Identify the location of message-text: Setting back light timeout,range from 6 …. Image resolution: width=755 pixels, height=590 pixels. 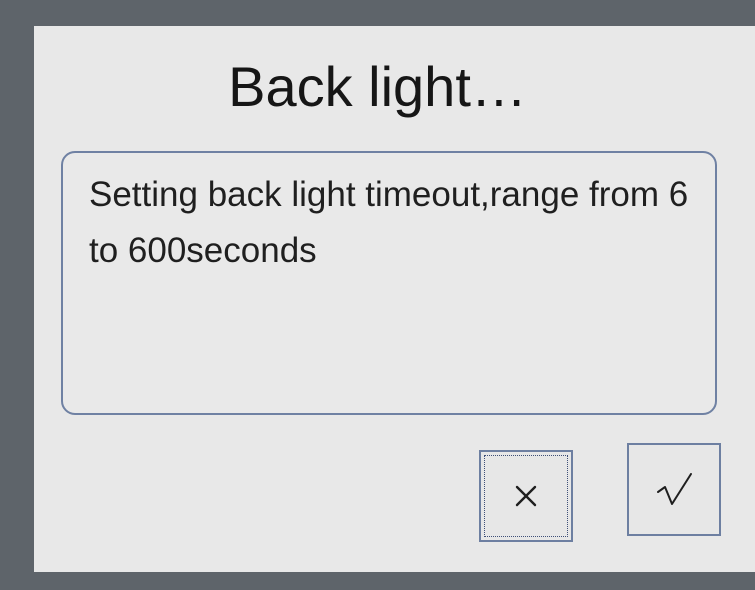
(389, 222).